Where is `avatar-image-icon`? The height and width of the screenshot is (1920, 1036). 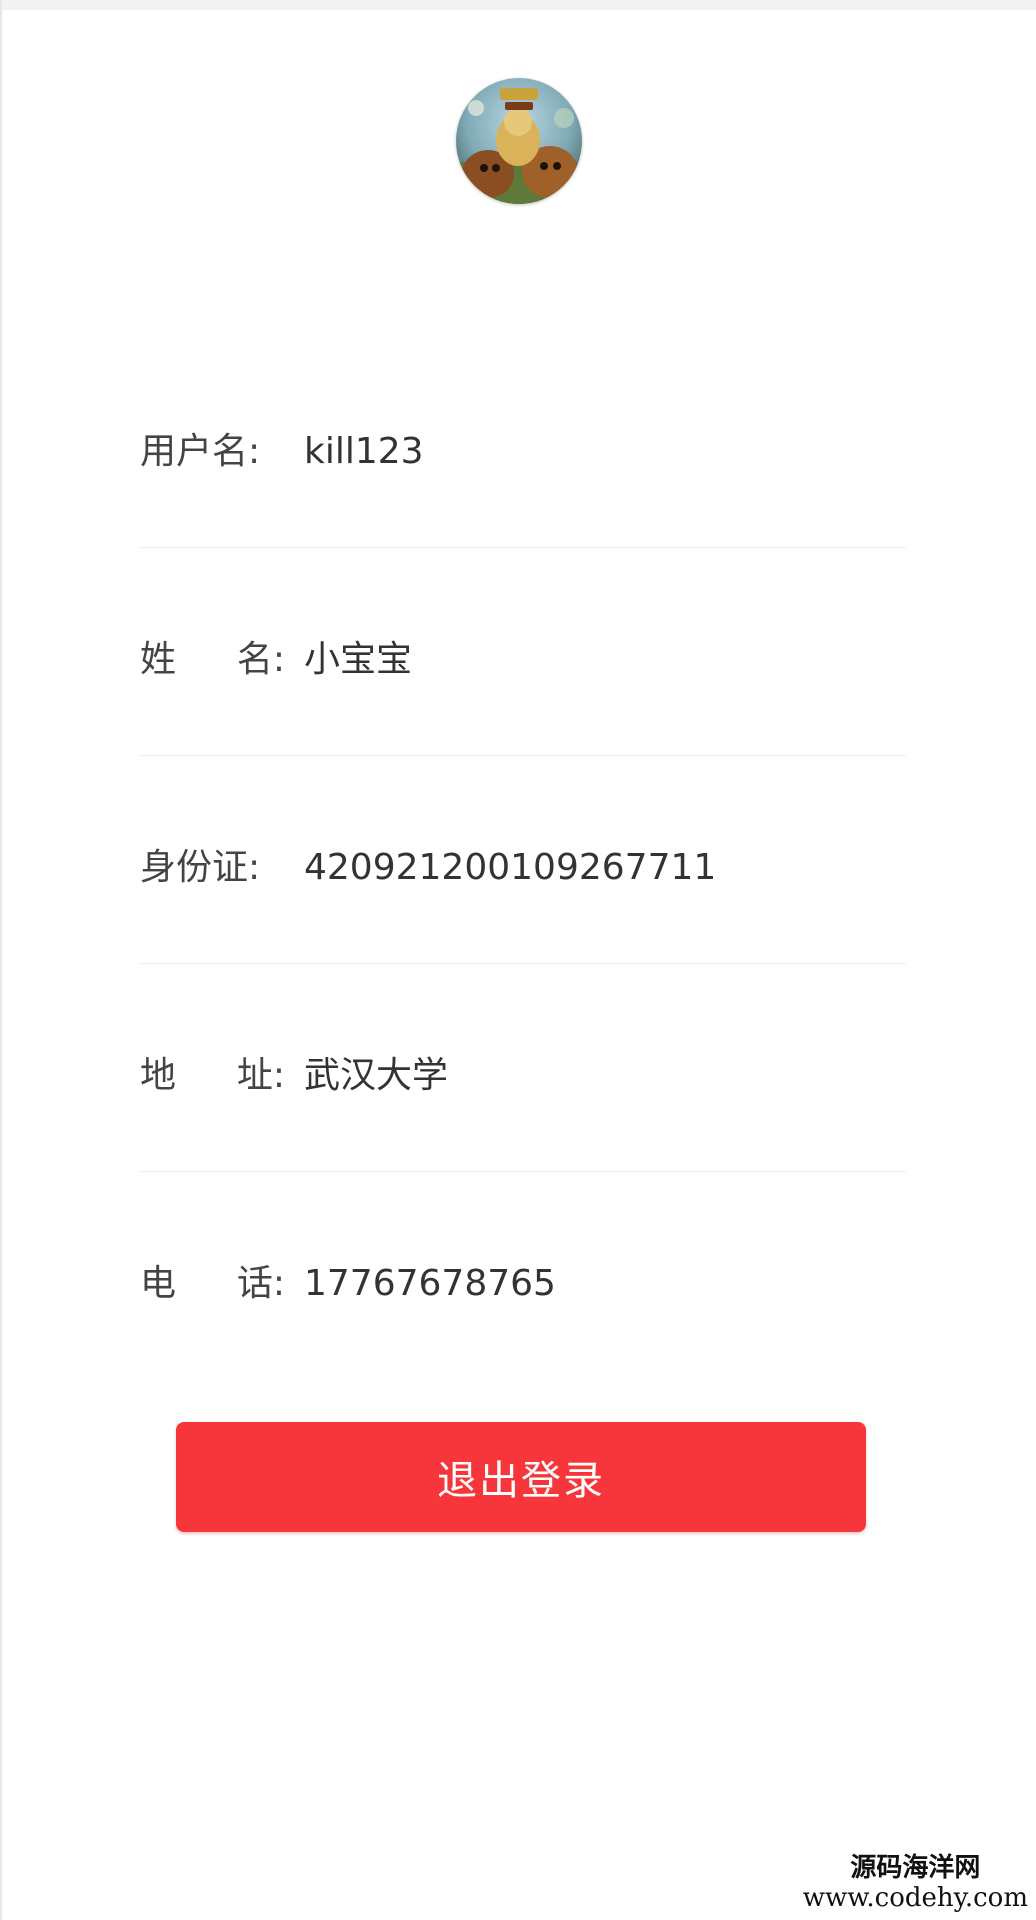
avatar-image-icon is located at coordinates (519, 141).